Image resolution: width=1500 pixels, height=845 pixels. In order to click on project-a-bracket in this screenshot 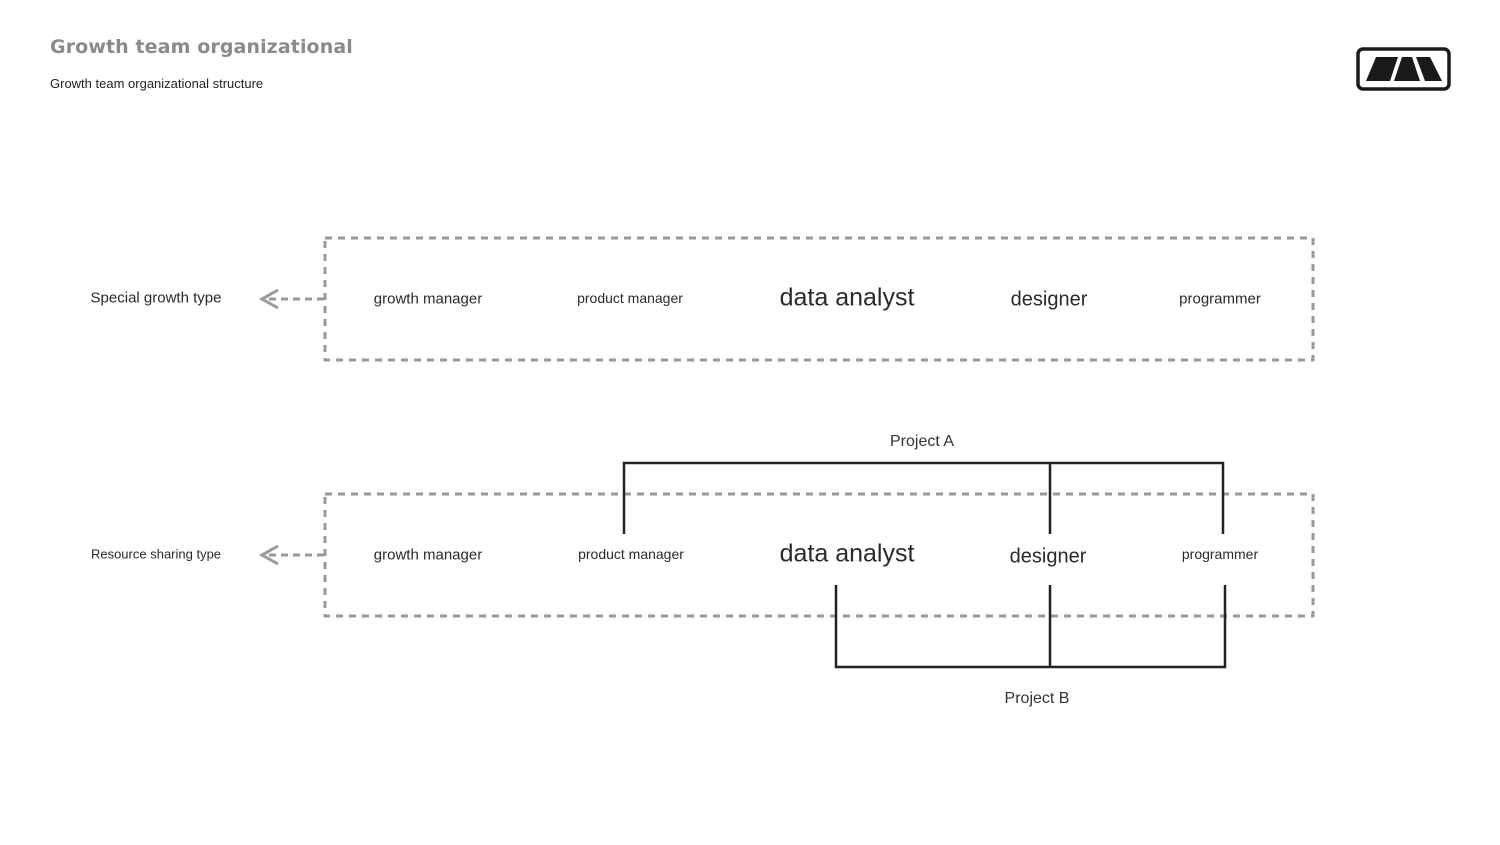, I will do `click(923, 497)`.